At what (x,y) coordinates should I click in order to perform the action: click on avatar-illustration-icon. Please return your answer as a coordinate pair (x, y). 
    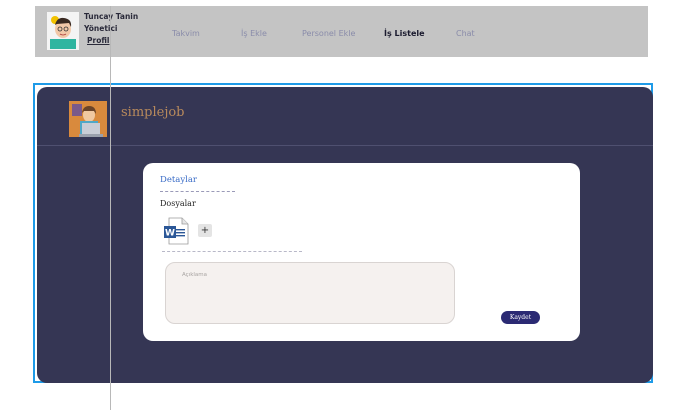
    Looking at the image, I should click on (63, 32).